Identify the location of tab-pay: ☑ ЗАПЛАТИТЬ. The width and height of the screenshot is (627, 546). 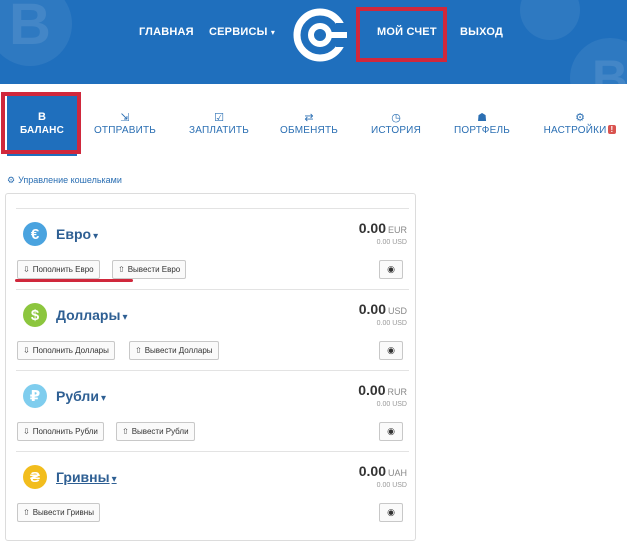
(219, 126).